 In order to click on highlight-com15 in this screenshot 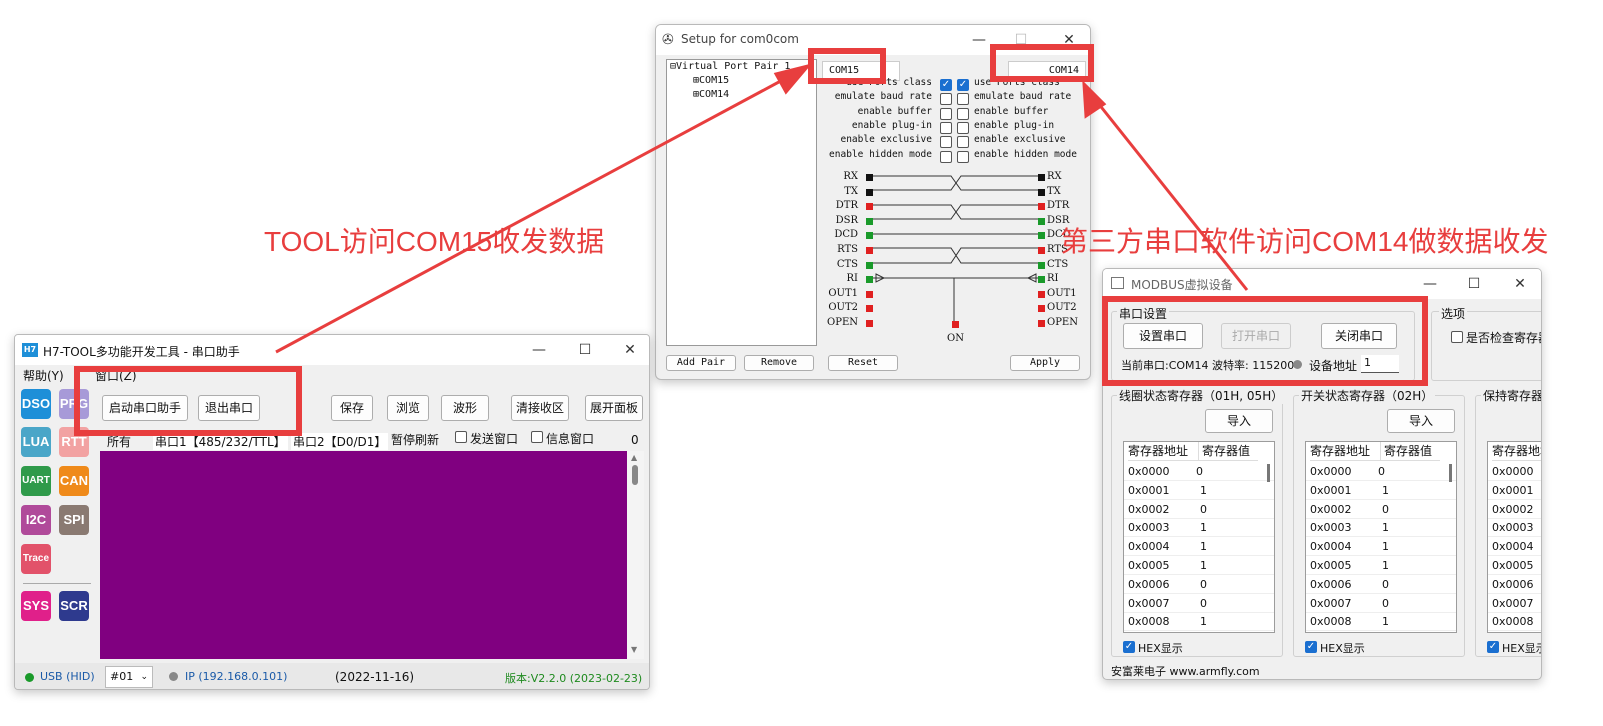, I will do `click(847, 66)`.